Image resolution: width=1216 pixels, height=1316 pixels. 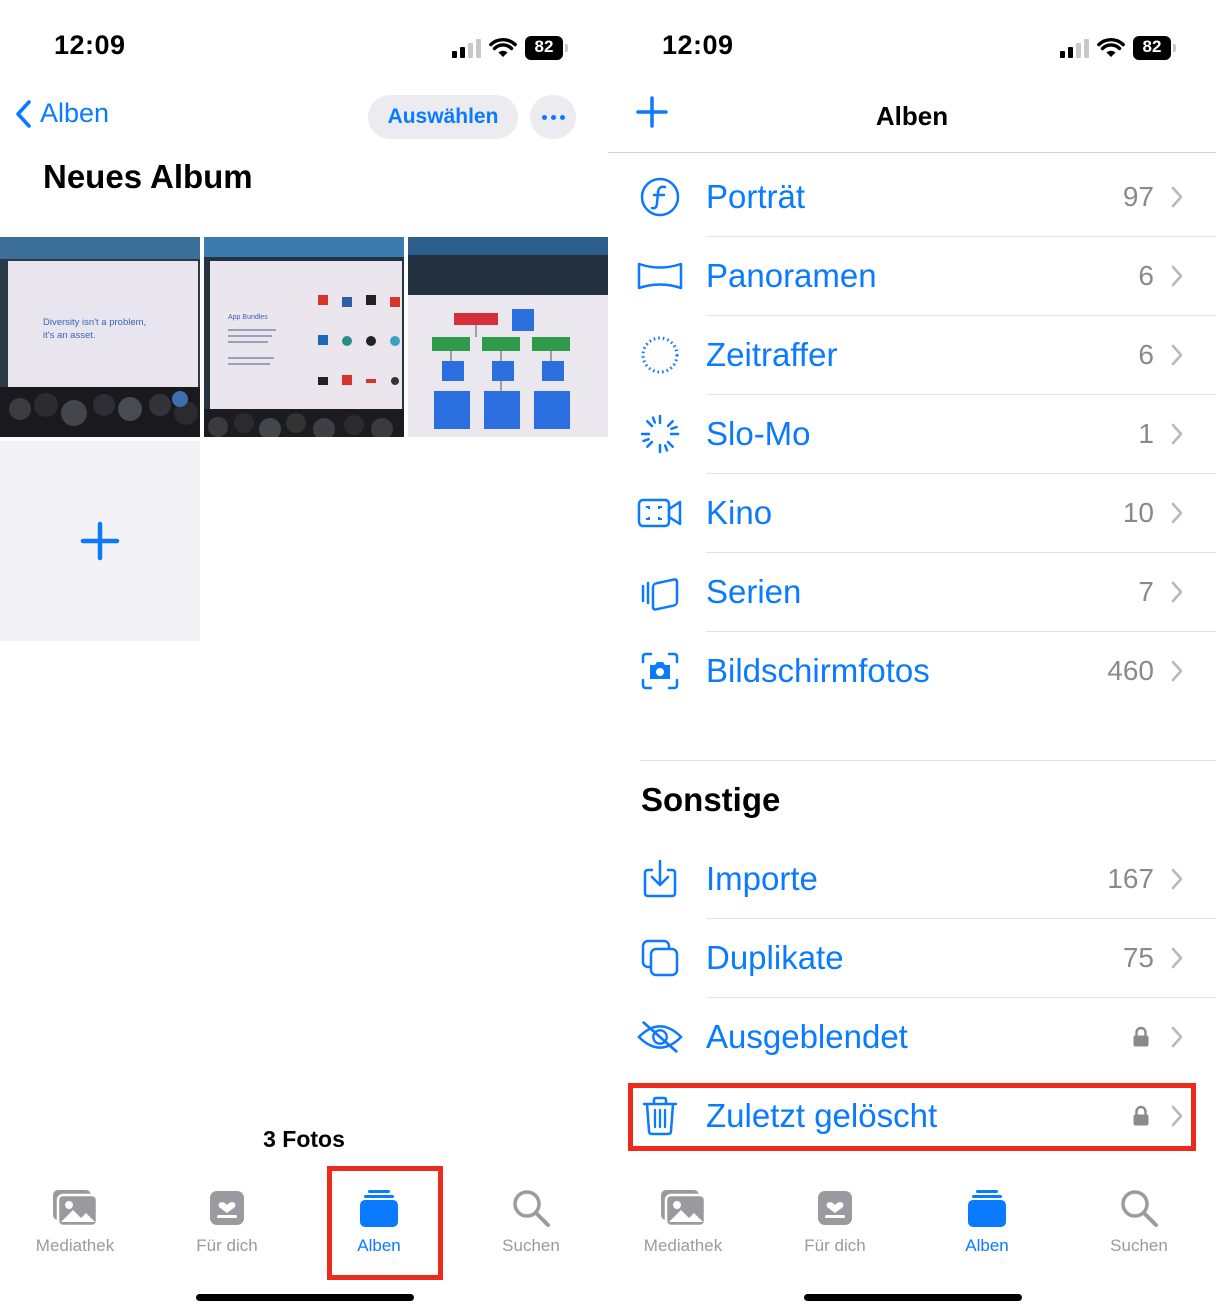 I want to click on status-icons: 82, so click(x=1118, y=48).